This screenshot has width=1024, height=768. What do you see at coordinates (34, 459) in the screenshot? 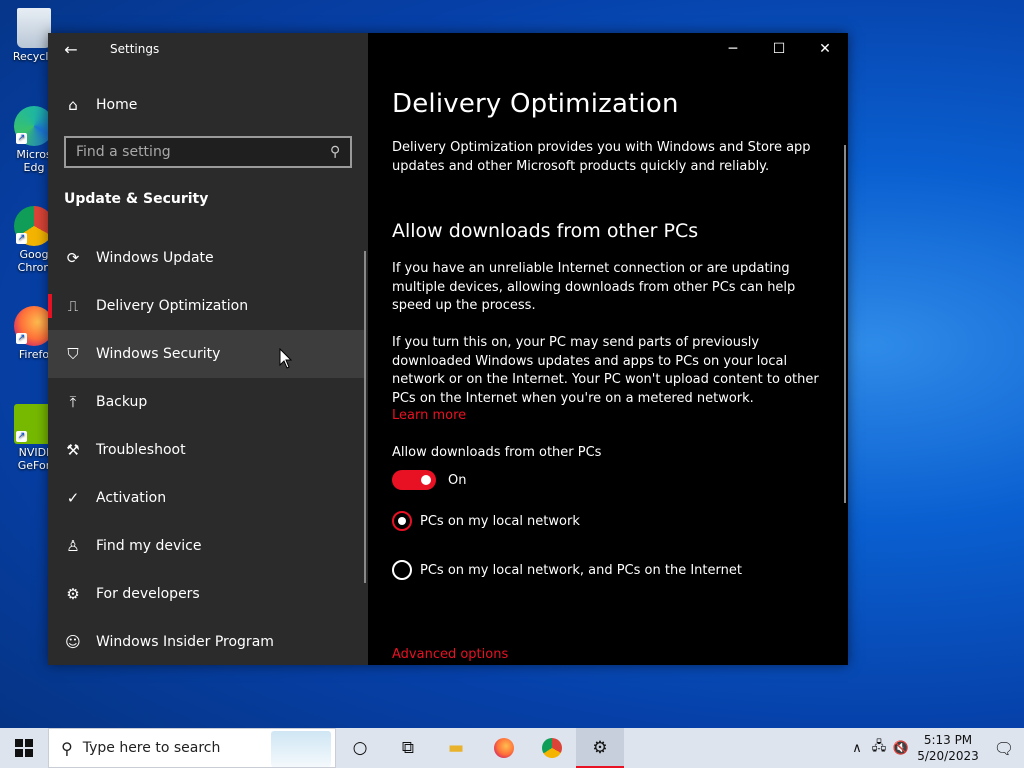
I see `desktop-icon-label: NVIDI GeFor` at bounding box center [34, 459].